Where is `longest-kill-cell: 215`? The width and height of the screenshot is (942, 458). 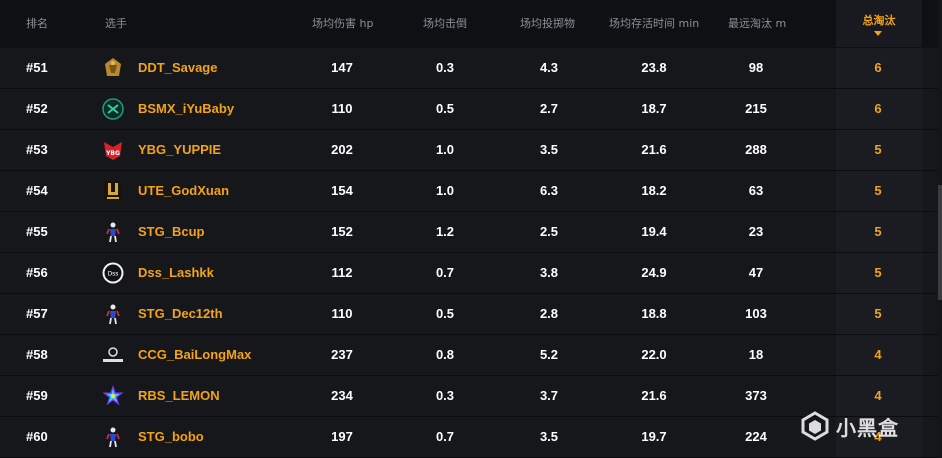
longest-kill-cell: 215 is located at coordinates (756, 108).